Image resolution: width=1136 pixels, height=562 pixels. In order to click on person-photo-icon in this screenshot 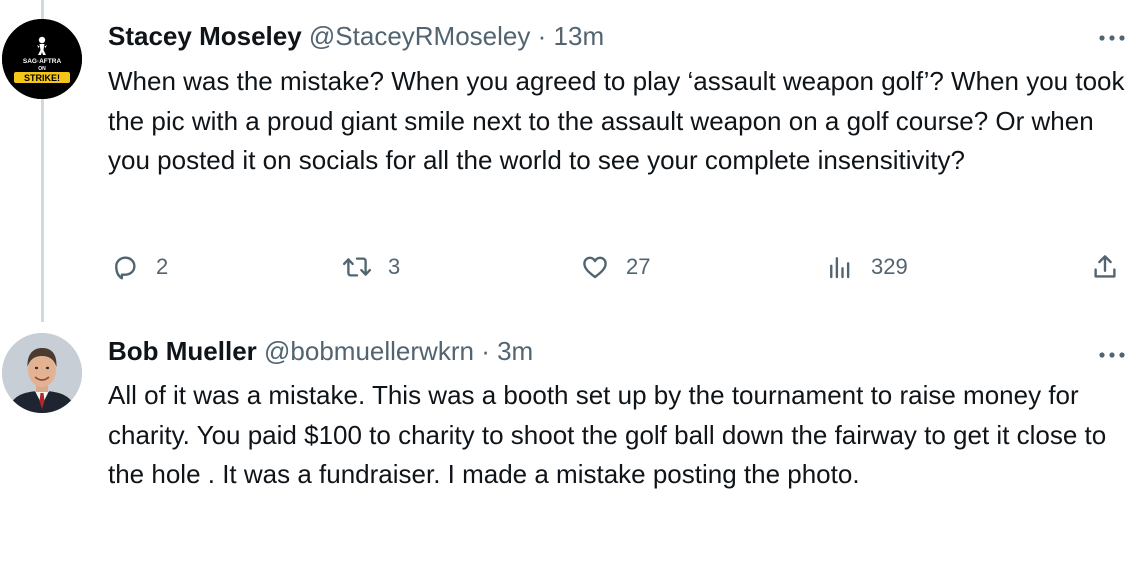, I will do `click(42, 373)`.